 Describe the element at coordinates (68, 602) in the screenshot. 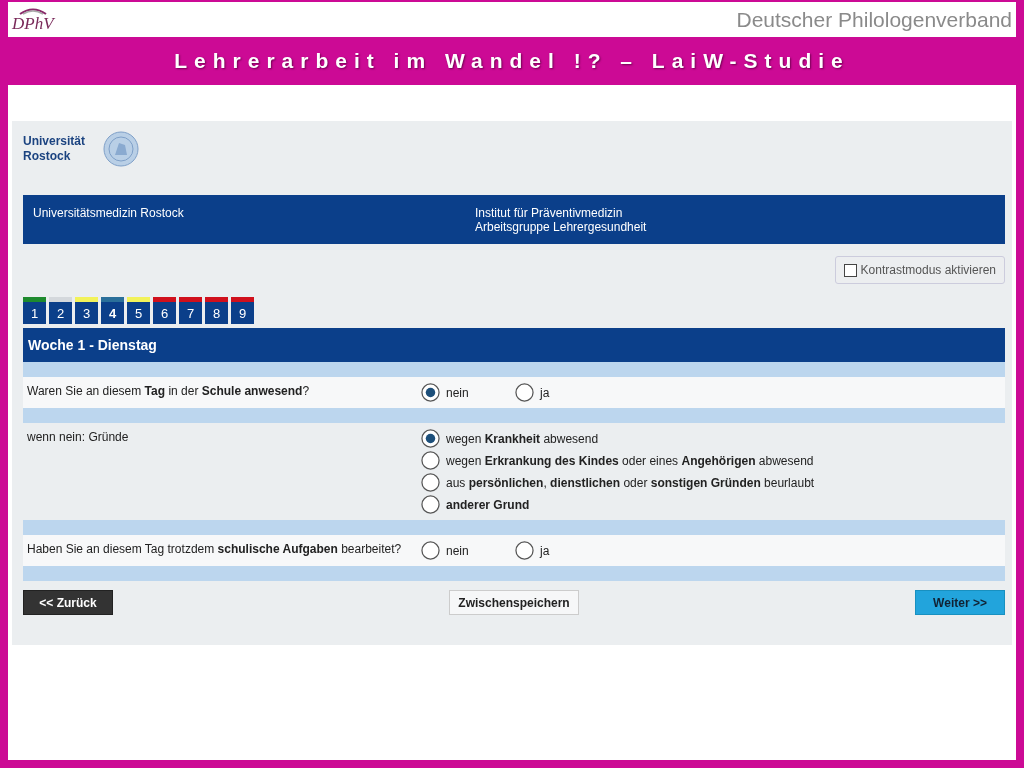

I see `back-button: << Zurück` at that location.